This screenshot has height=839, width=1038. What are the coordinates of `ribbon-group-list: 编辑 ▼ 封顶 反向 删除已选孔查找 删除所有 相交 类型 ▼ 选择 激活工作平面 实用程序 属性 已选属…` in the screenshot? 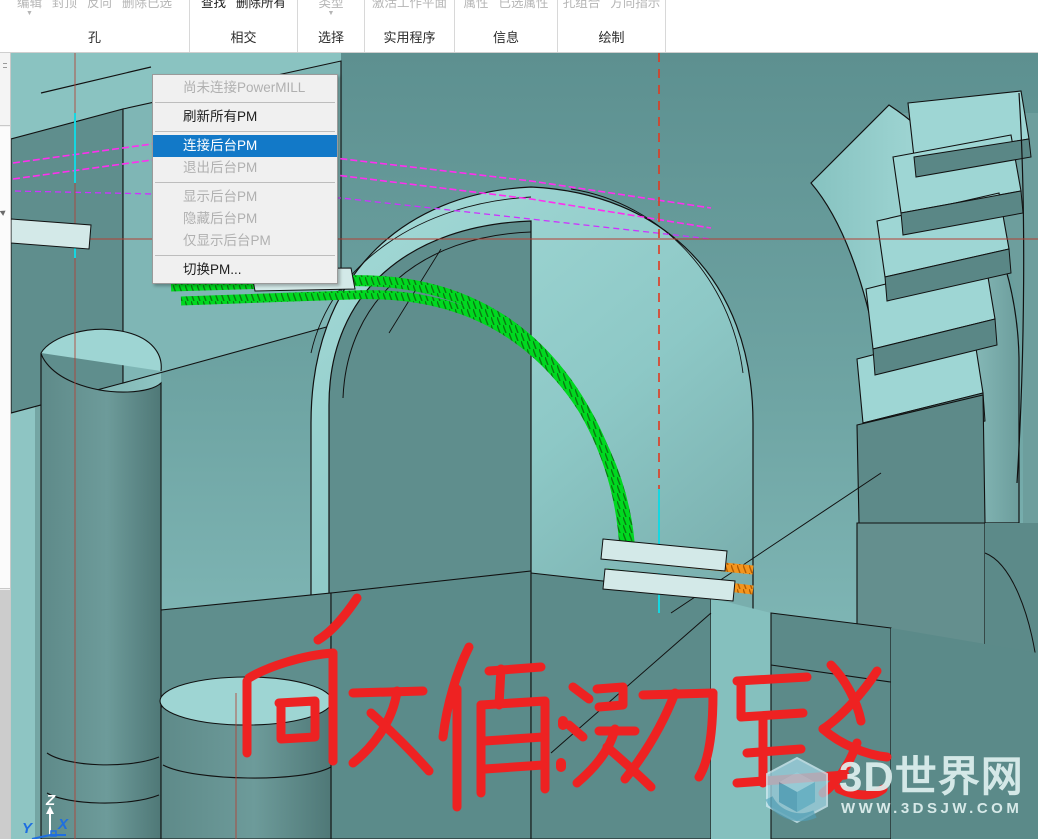 It's located at (333, 26).